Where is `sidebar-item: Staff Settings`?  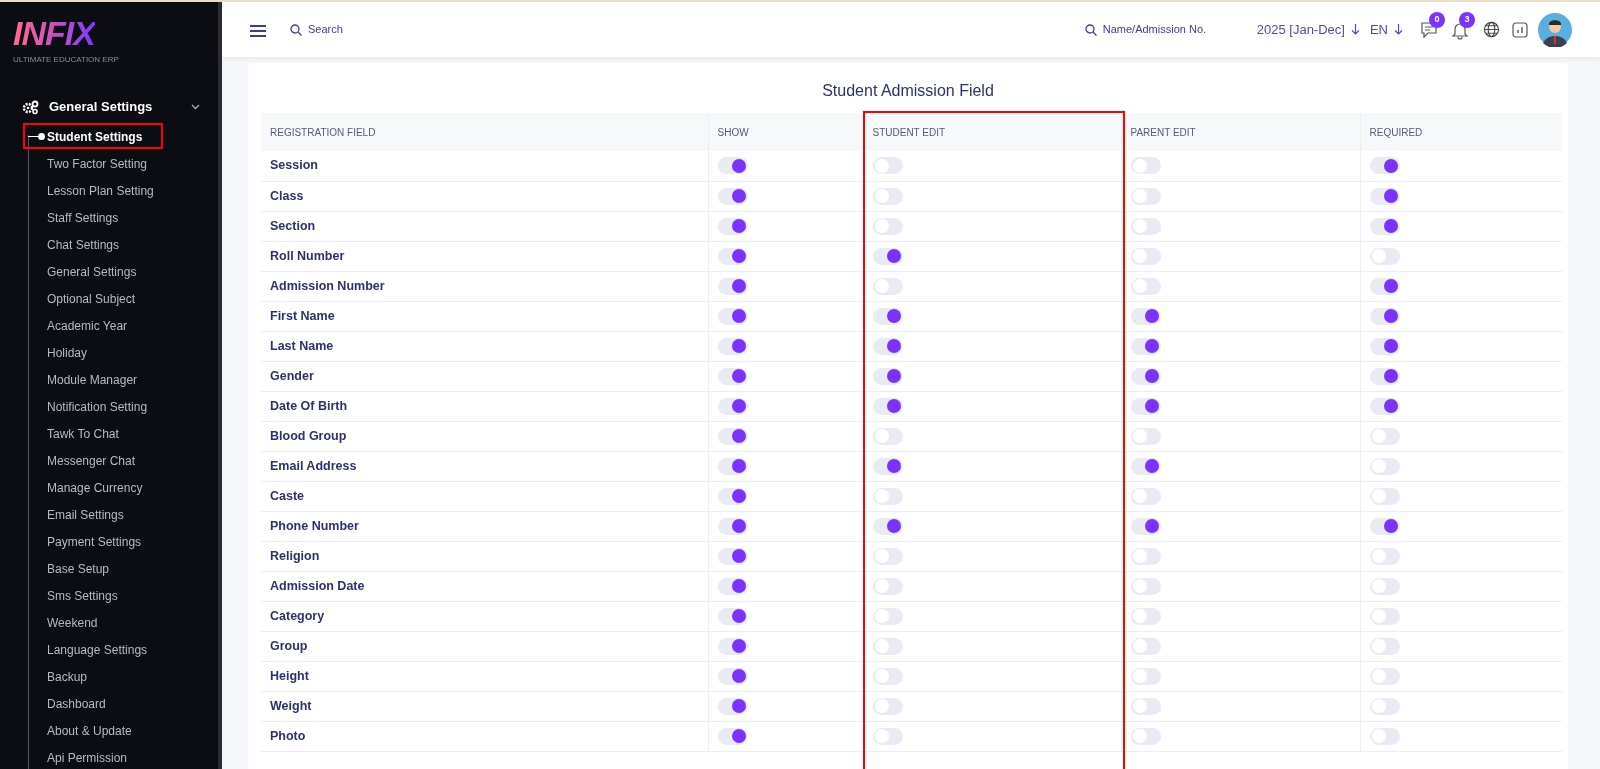 sidebar-item: Staff Settings is located at coordinates (83, 217).